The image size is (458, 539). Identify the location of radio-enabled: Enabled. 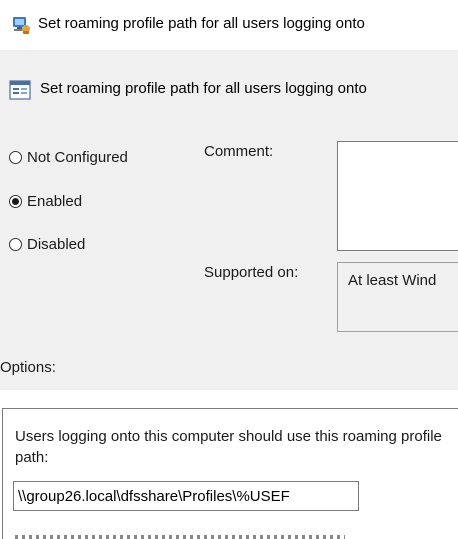
(45, 201).